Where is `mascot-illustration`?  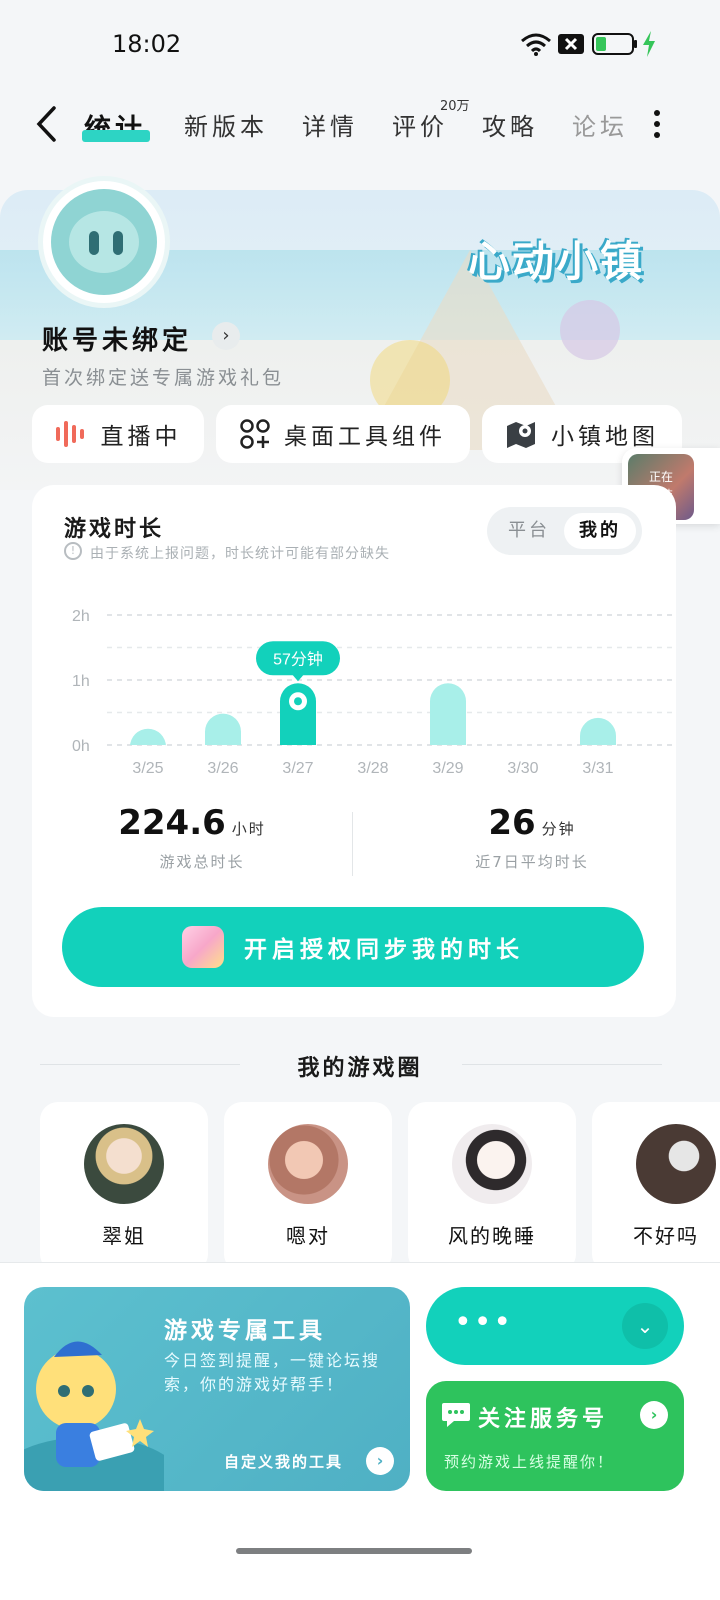
mascot-illustration is located at coordinates (94, 1416).